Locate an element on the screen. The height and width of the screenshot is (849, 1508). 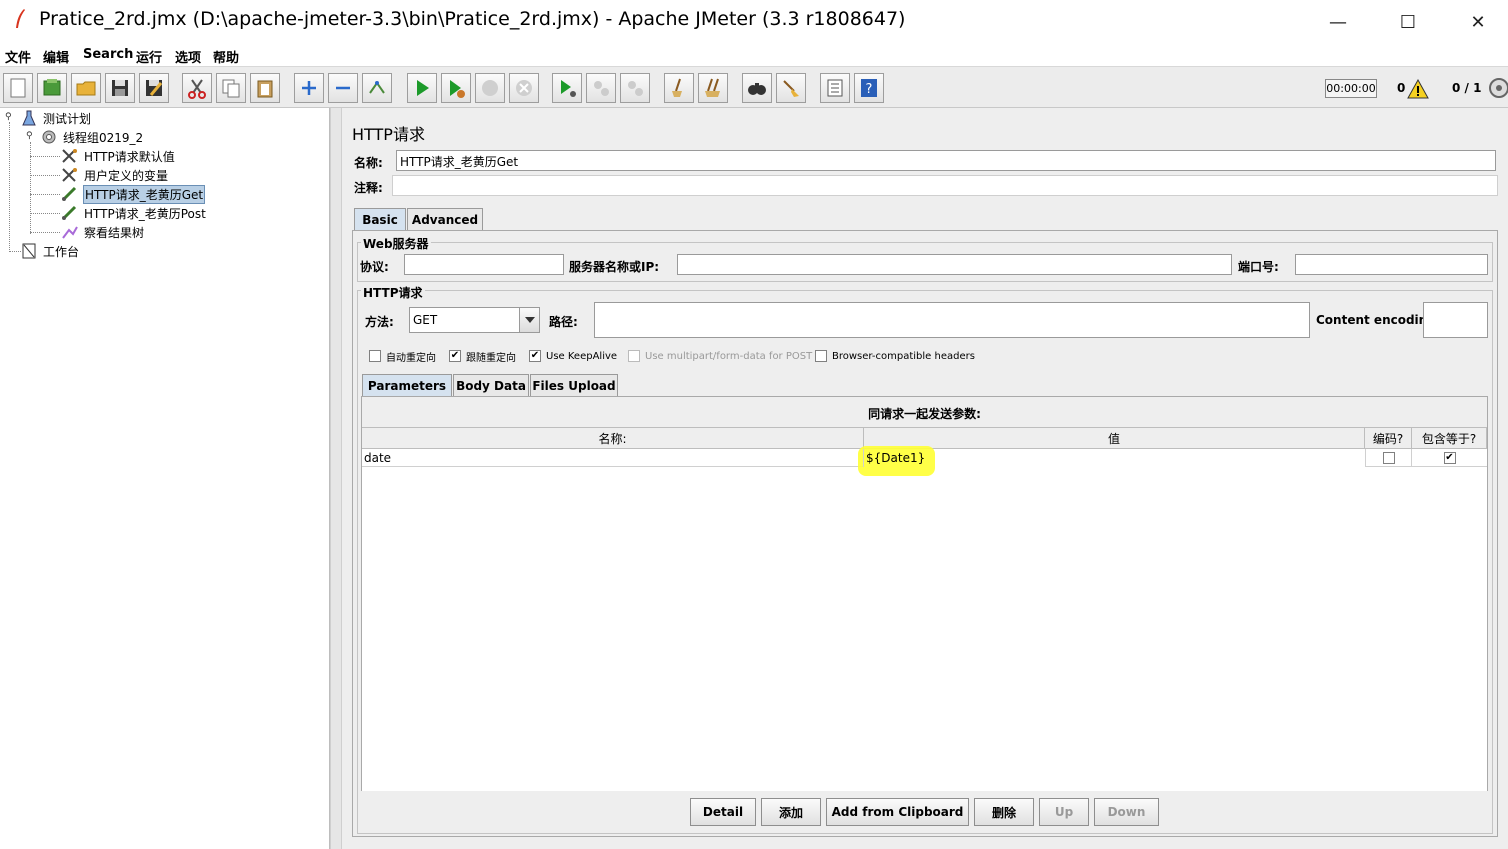
templates-button is located at coordinates (52, 88).